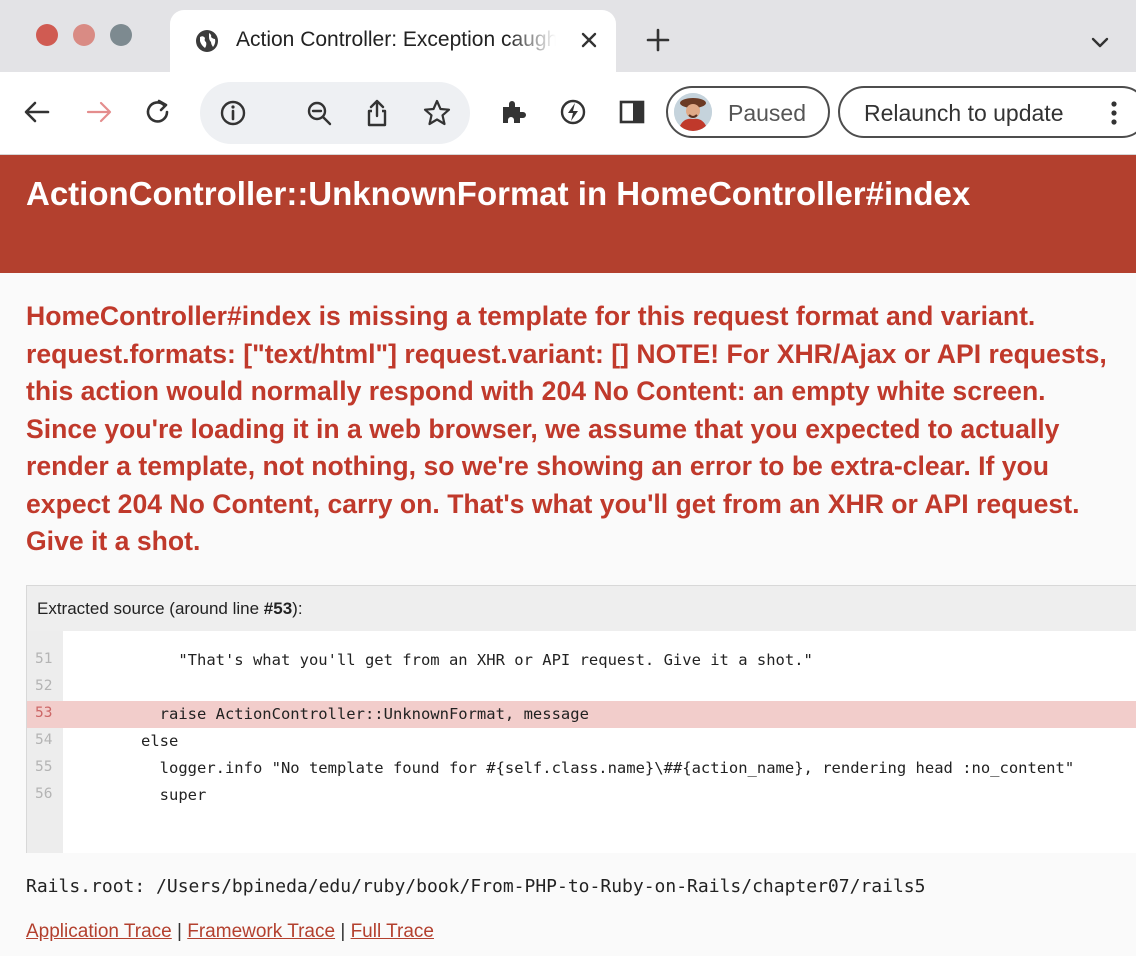 The image size is (1136, 956). I want to click on back-arrow-icon, so click(37, 112).